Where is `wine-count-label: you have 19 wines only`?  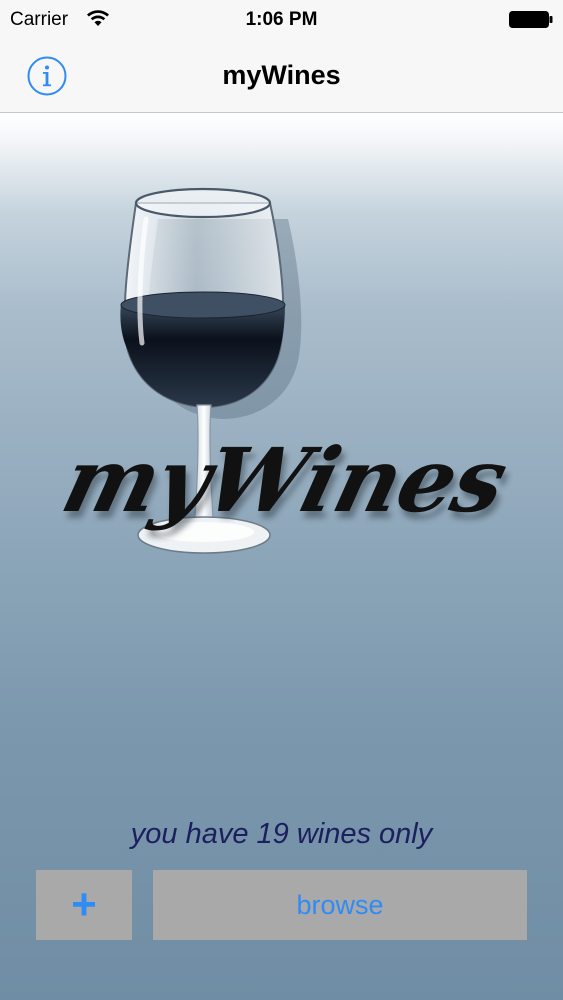
wine-count-label: you have 19 wines only is located at coordinates (281, 834).